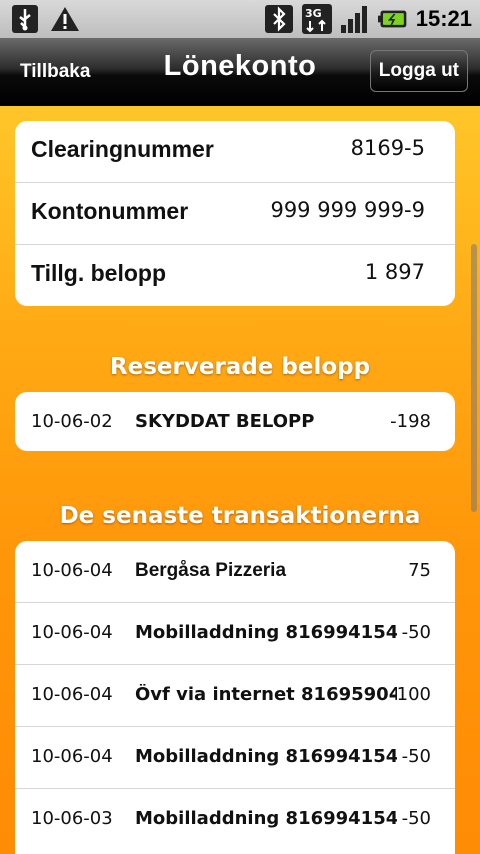  I want to click on tx-amount: 75, so click(419, 570).